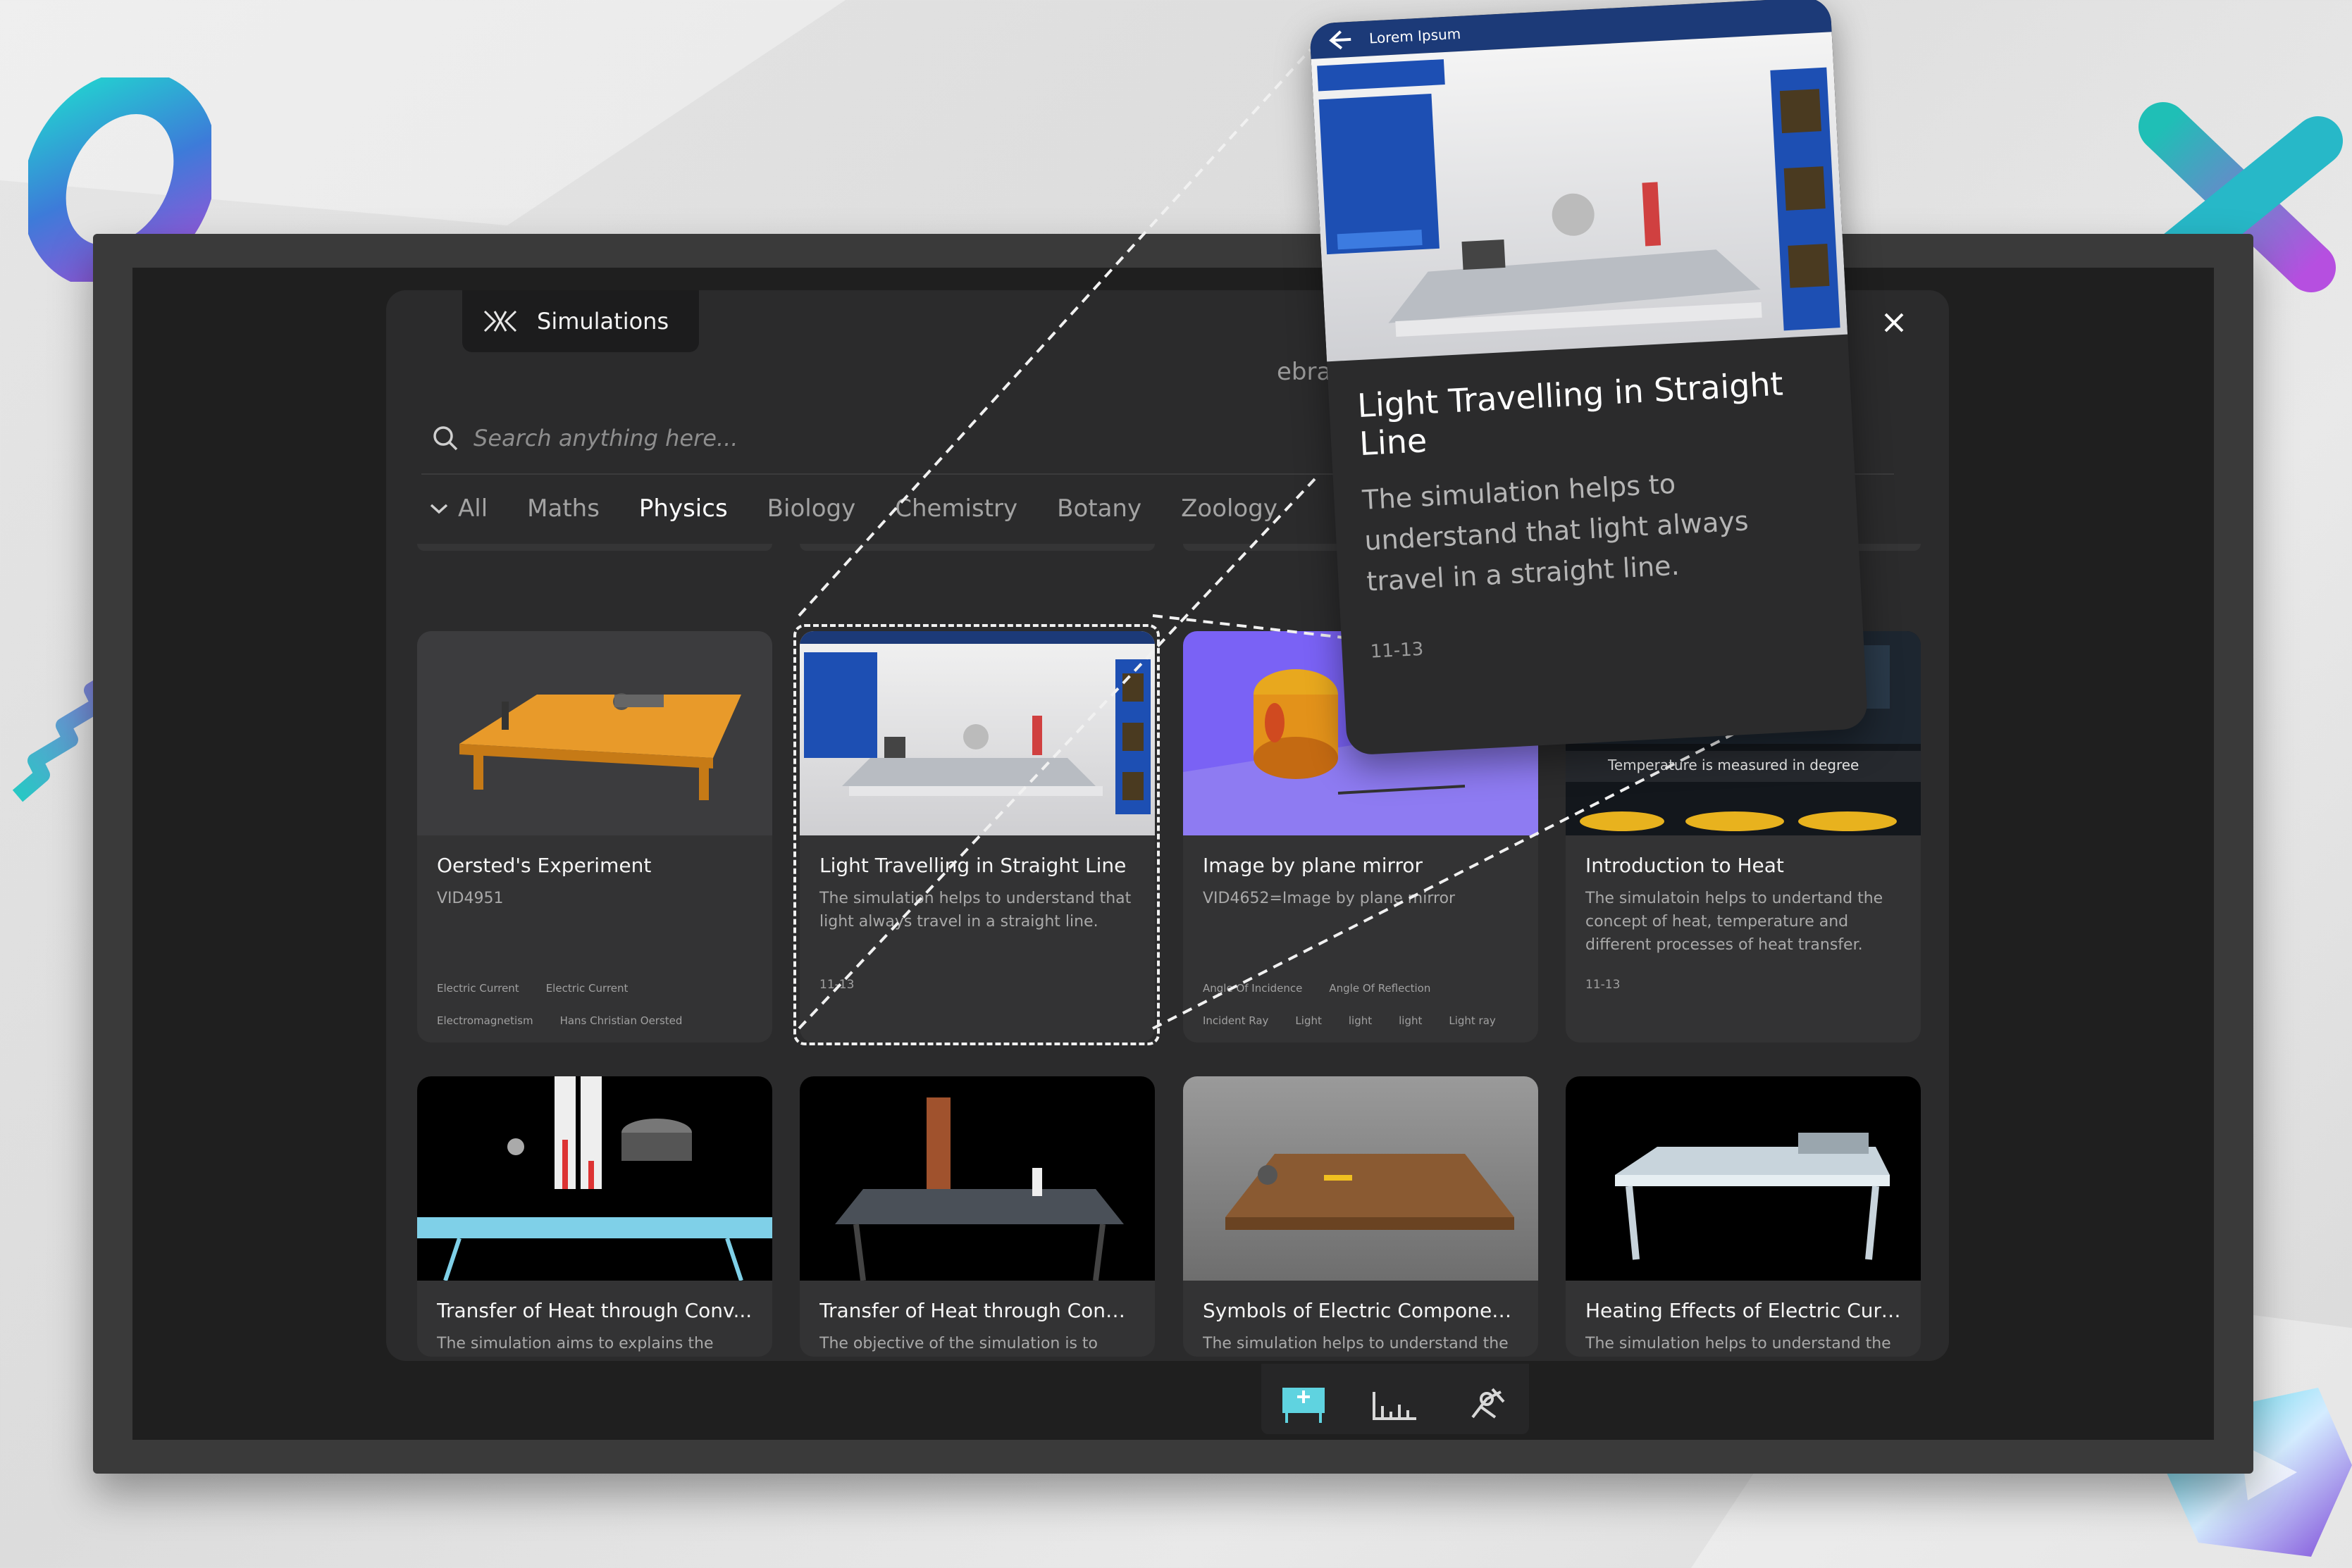 The image size is (2352, 1568). What do you see at coordinates (1395, 1402) in the screenshot?
I see `chart-tools-icon` at bounding box center [1395, 1402].